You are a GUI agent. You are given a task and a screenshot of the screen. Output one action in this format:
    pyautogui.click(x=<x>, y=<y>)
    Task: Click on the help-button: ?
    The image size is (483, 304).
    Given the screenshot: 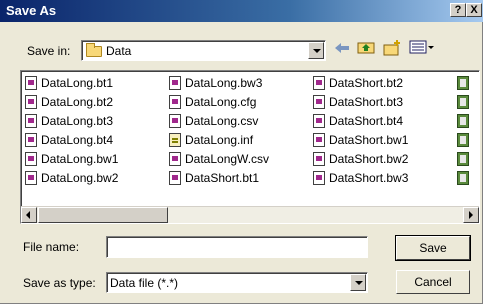 What is the action you would take?
    pyautogui.click(x=458, y=10)
    